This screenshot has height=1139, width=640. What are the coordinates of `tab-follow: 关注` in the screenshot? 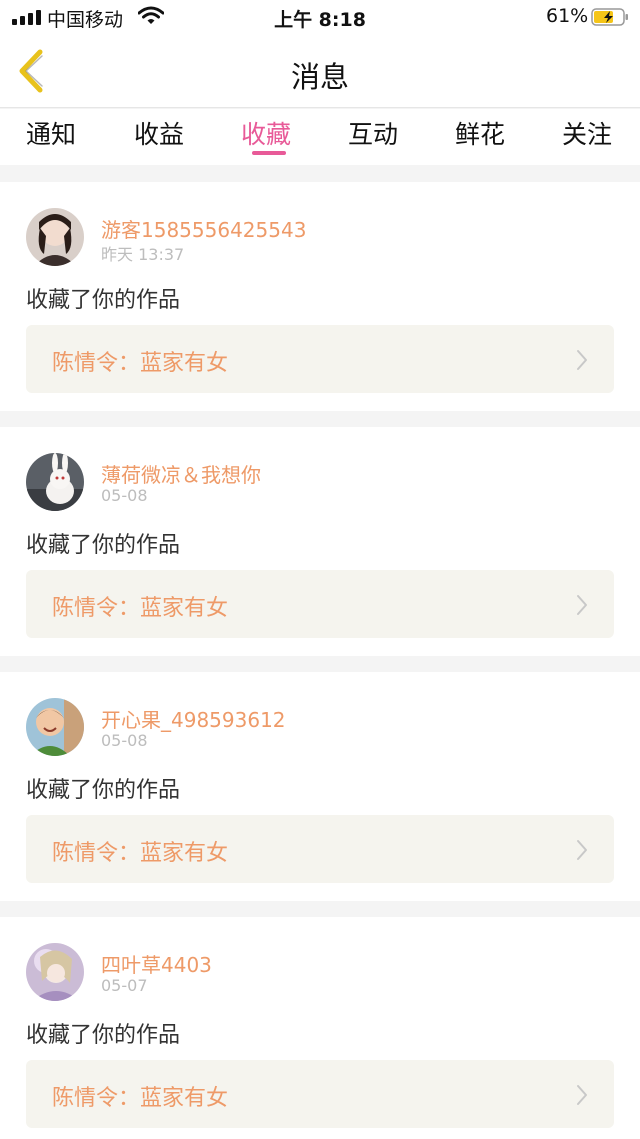 It's located at (587, 133).